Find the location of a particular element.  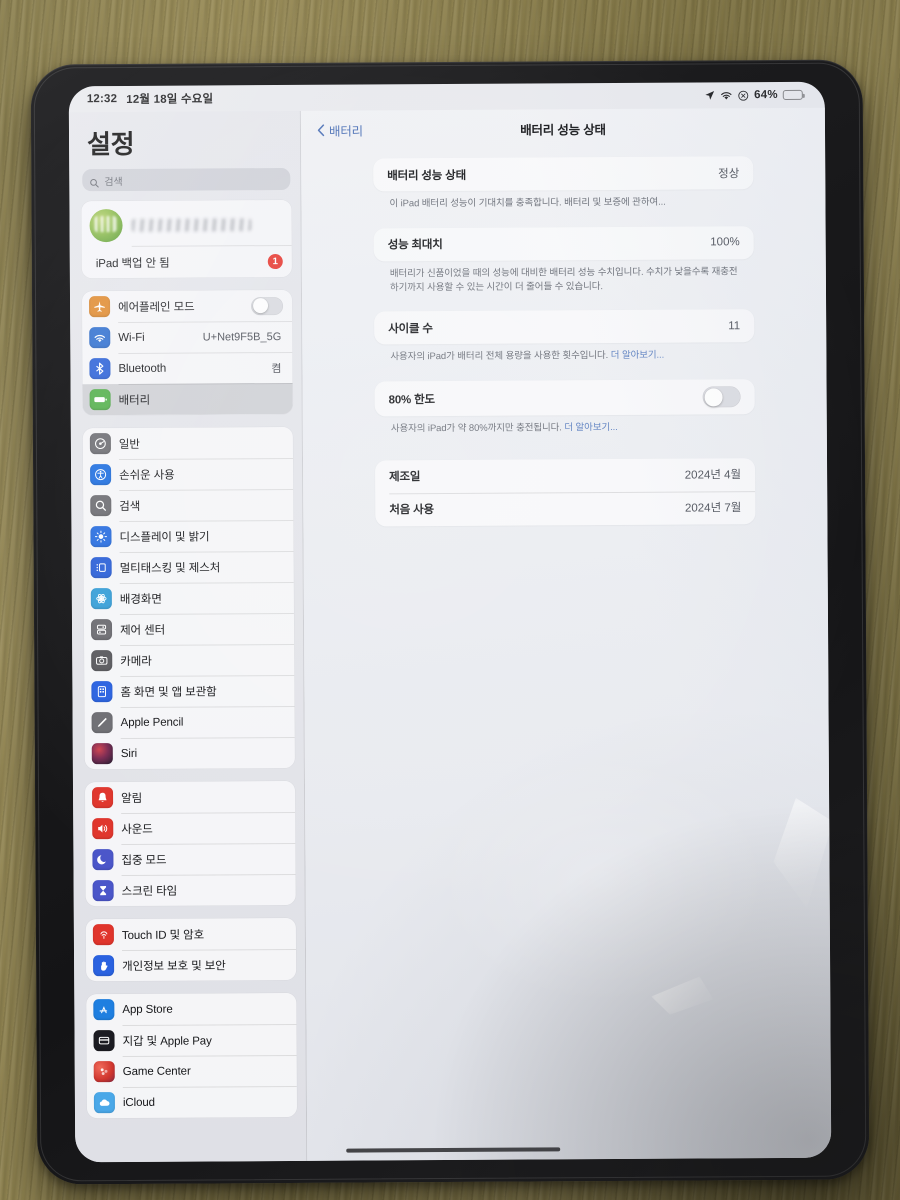

row-label: 배터리 성능 상태 is located at coordinates (426, 175).